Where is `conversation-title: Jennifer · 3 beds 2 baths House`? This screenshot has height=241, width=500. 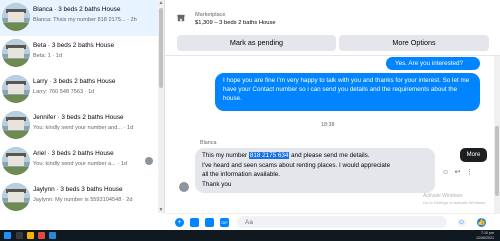
conversation-title: Jennifer · 3 beds 2 baths House is located at coordinates (78, 117).